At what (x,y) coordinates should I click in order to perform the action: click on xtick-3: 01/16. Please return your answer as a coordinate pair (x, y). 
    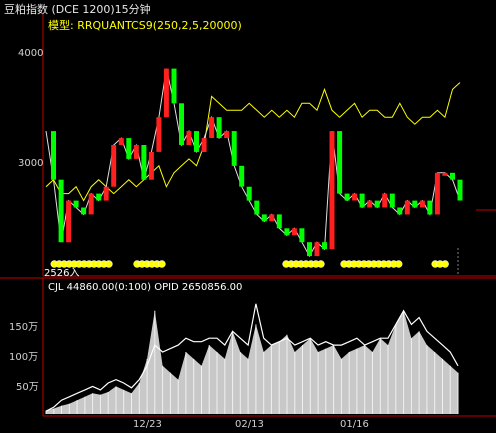
    Looking at the image, I should click on (354, 424).